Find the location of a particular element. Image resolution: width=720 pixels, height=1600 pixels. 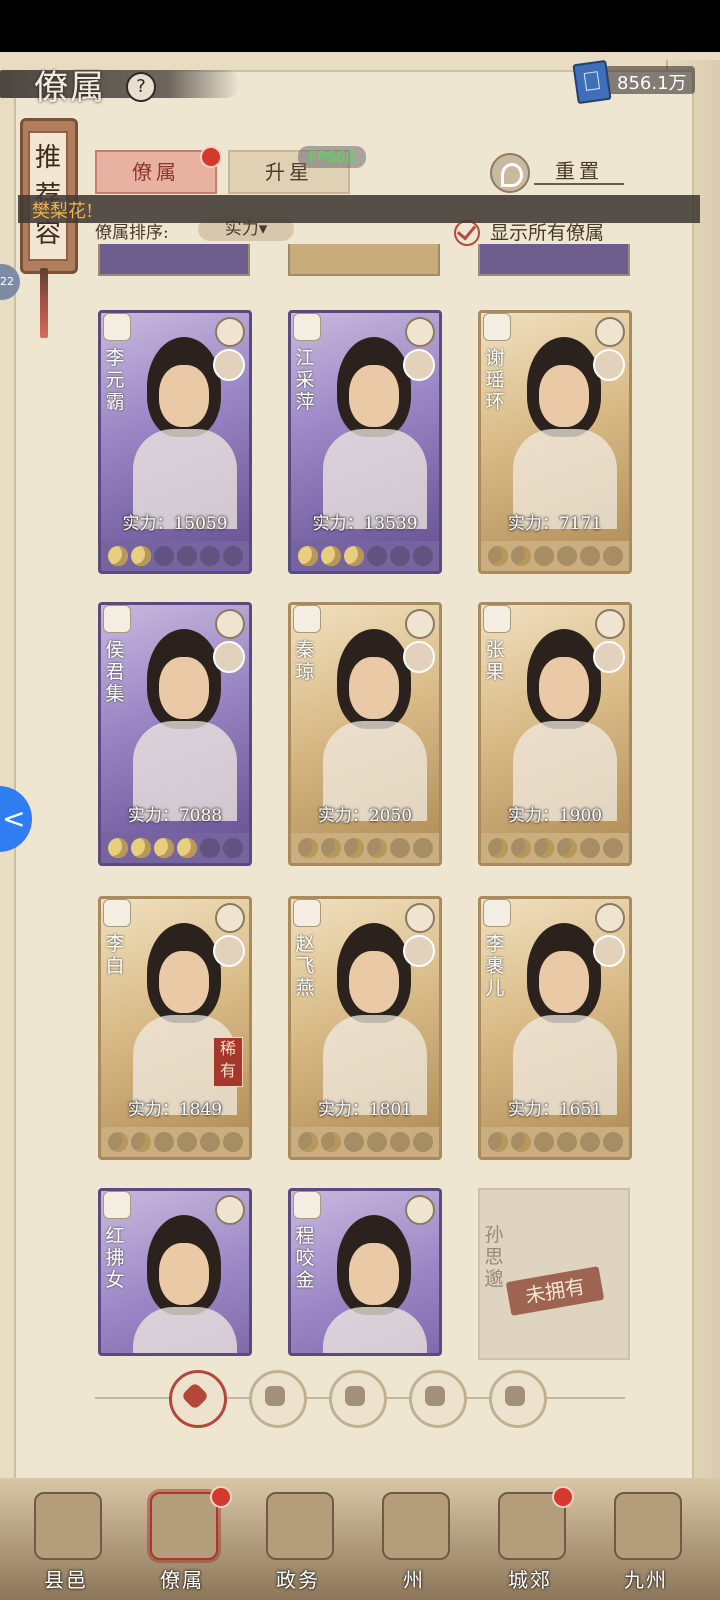

retainer-card: 程咬金 is located at coordinates (365, 1272).